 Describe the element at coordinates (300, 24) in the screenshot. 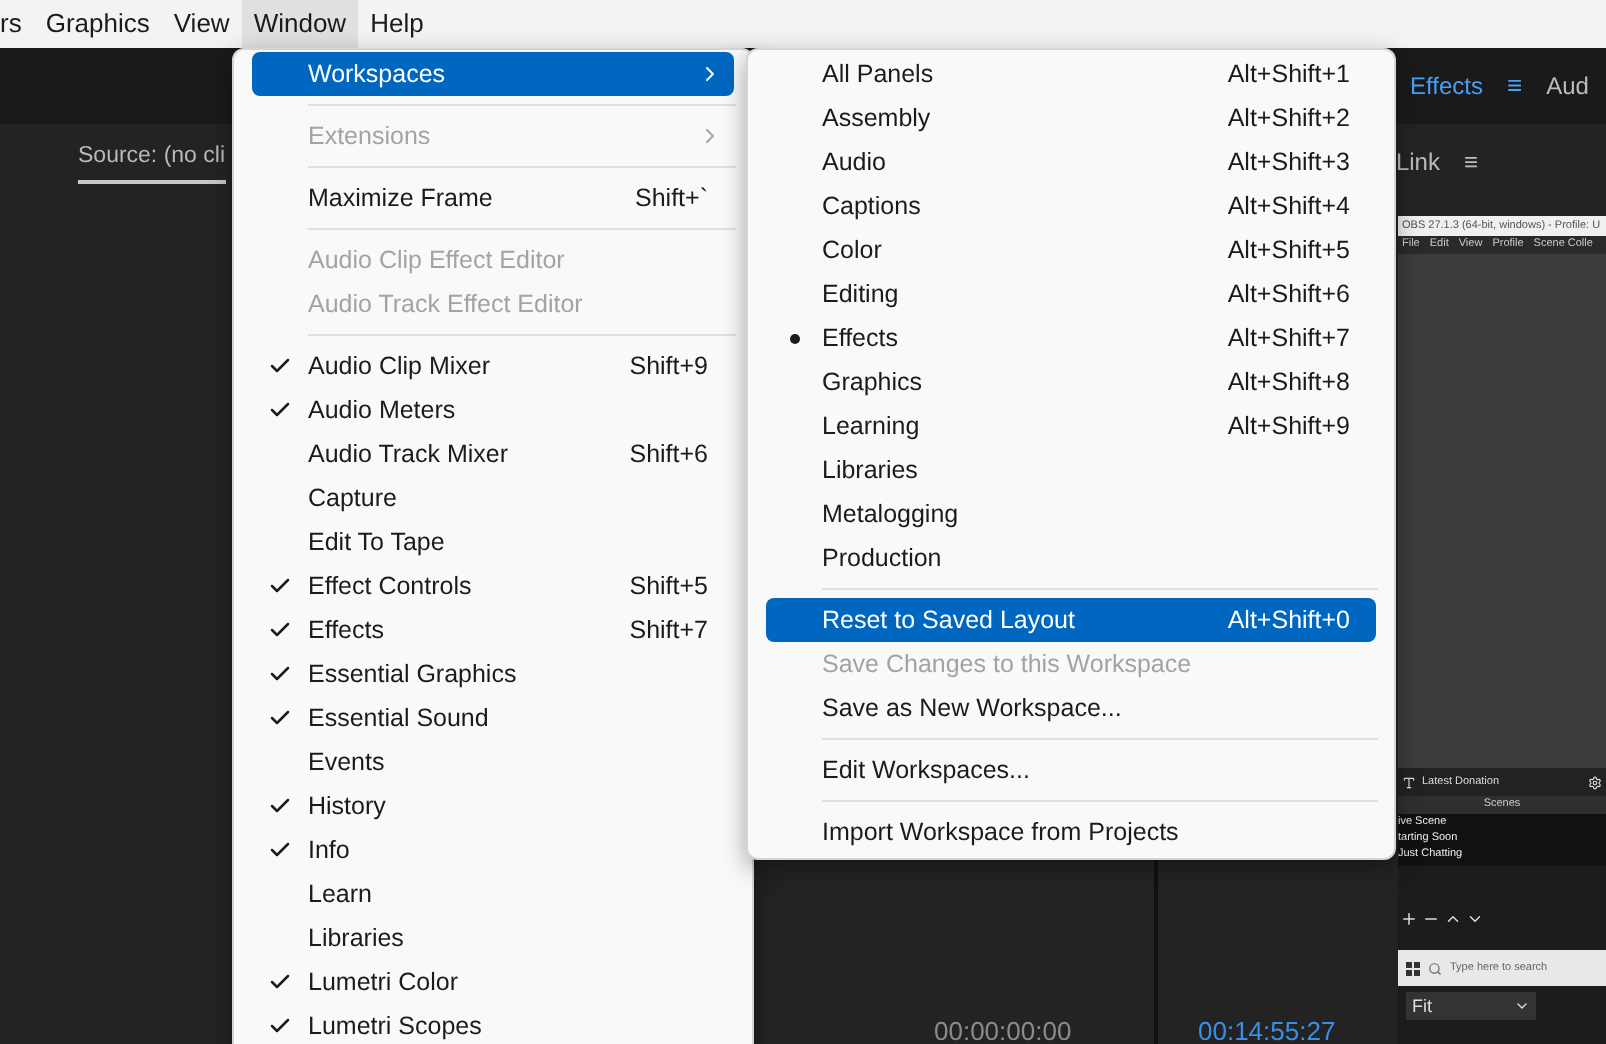

I see `menu-bar-item: Window` at that location.